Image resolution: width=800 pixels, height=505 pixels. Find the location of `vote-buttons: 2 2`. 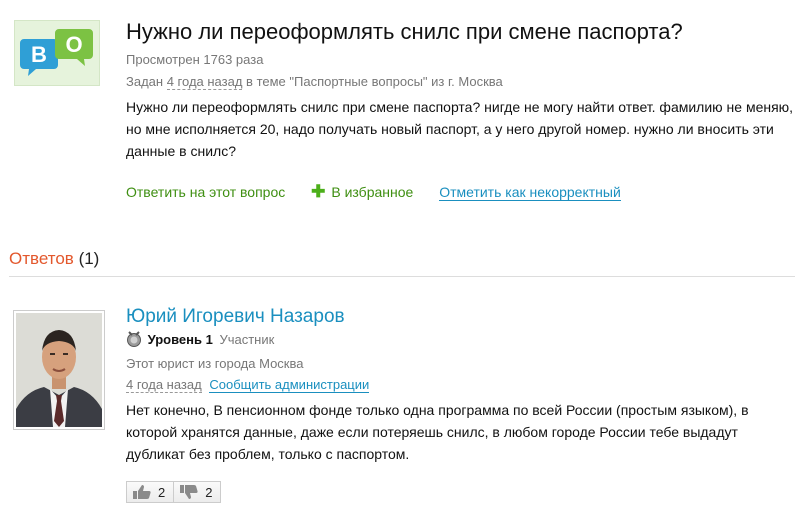

vote-buttons: 2 2 is located at coordinates (174, 492).